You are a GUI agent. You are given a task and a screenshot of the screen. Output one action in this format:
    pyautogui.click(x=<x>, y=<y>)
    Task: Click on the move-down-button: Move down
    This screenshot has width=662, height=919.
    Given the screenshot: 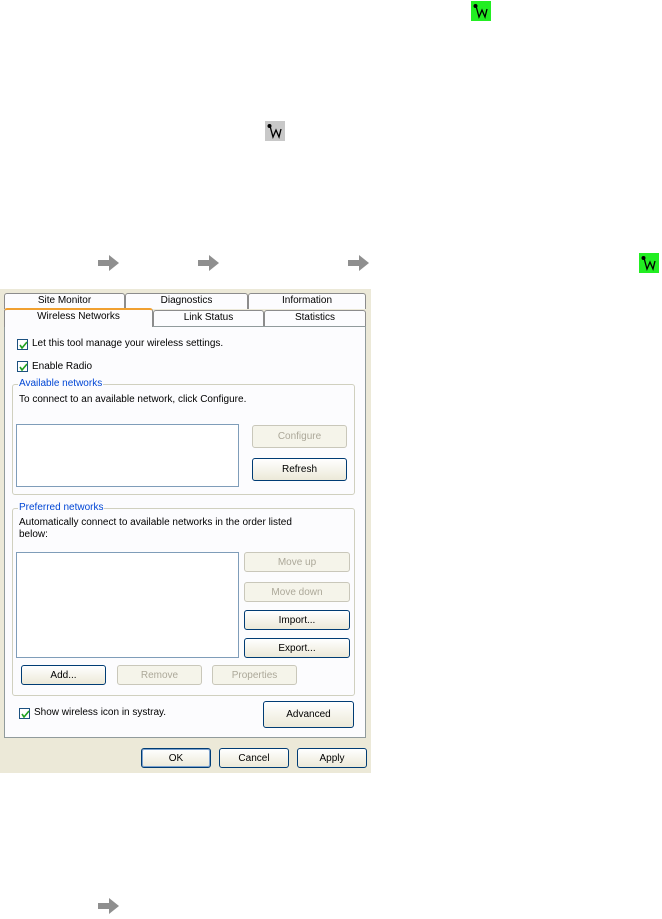 What is the action you would take?
    pyautogui.click(x=297, y=592)
    